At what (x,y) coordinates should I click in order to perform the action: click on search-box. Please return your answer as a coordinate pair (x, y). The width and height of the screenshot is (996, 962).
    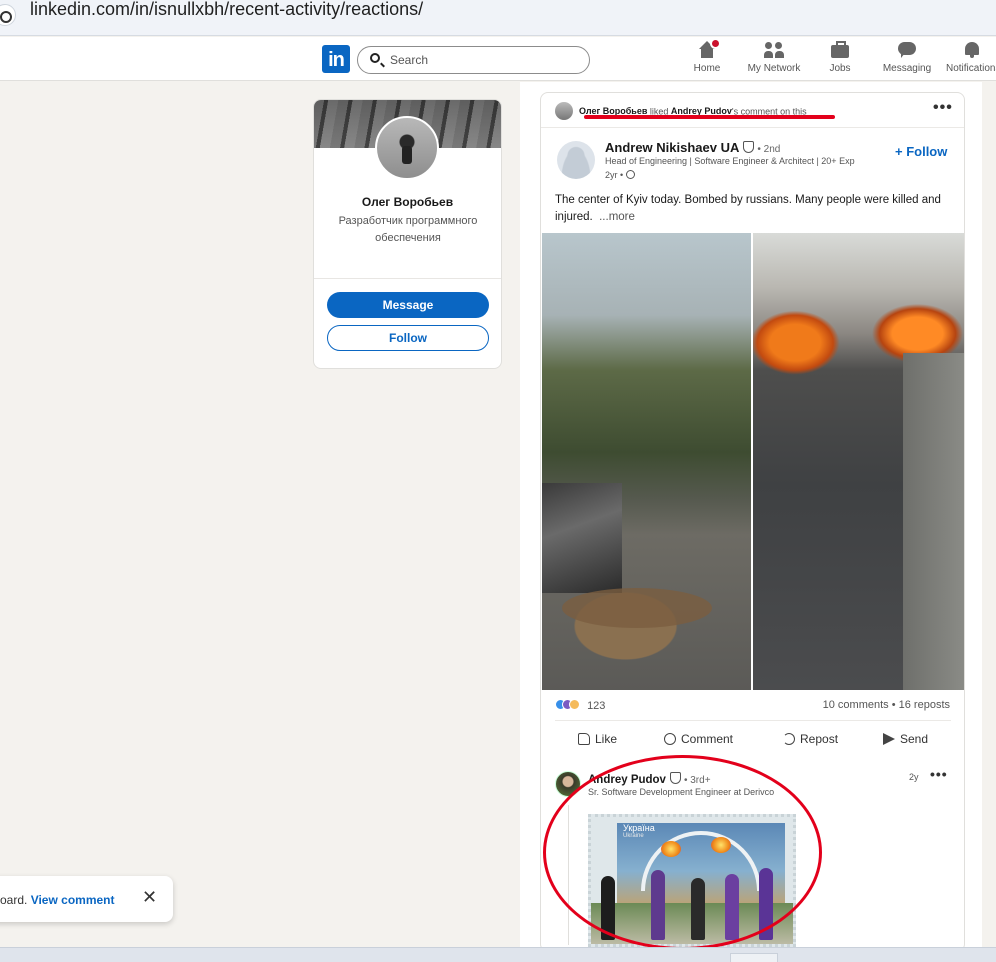
    Looking at the image, I should click on (473, 60).